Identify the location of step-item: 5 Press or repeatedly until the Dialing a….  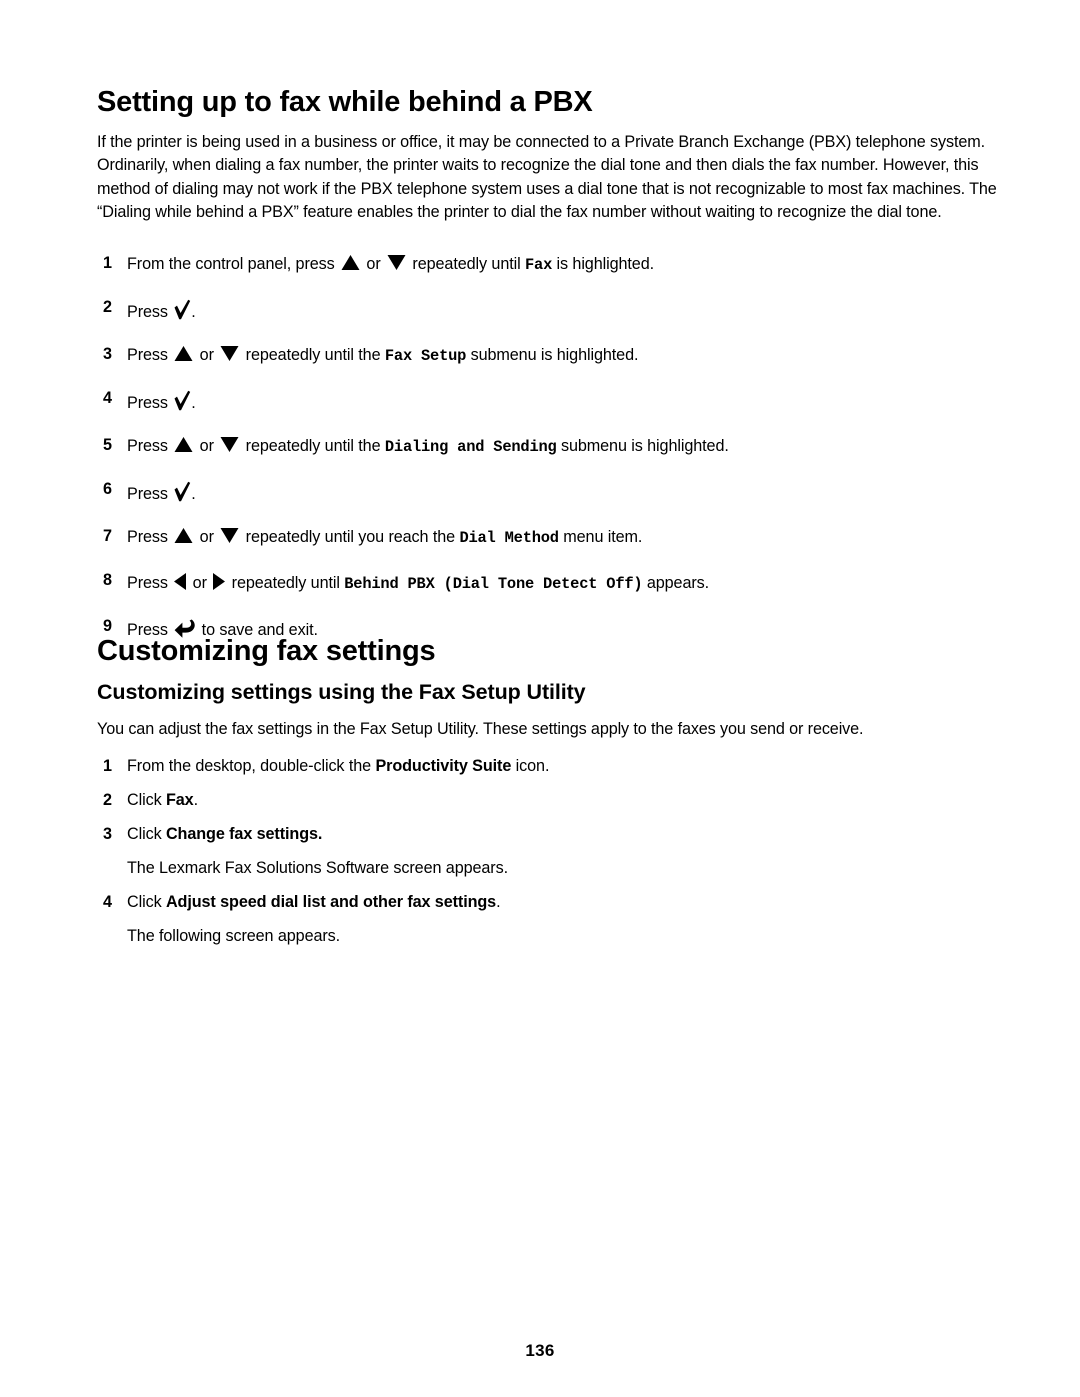
(549, 446).